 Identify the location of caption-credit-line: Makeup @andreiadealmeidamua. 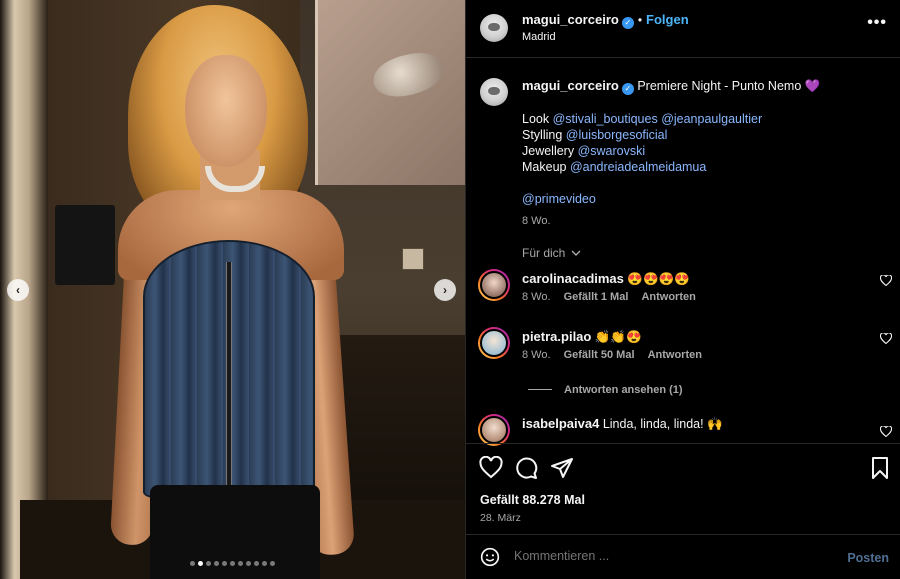
(706, 167).